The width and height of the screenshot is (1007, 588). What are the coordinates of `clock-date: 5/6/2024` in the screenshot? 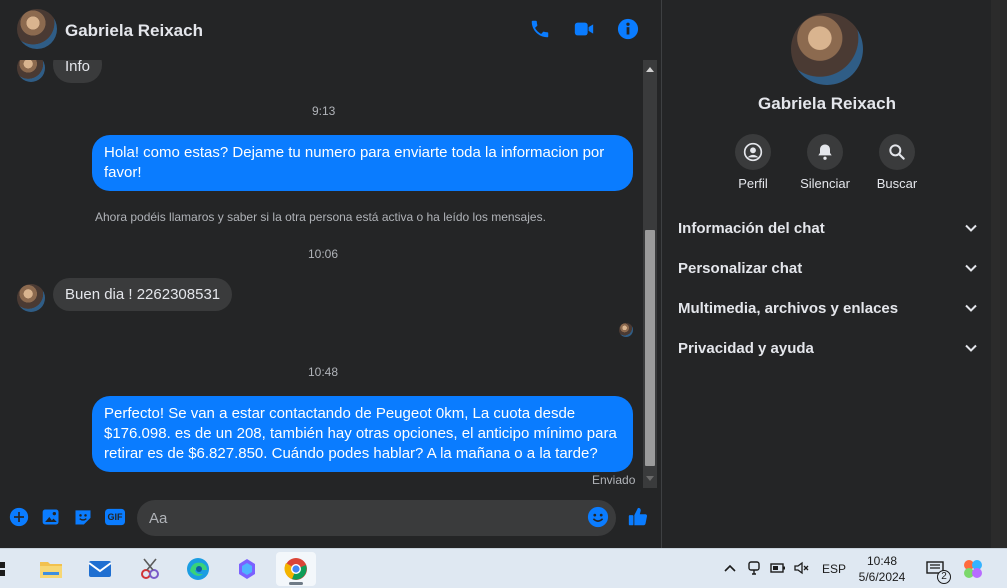 It's located at (882, 577).